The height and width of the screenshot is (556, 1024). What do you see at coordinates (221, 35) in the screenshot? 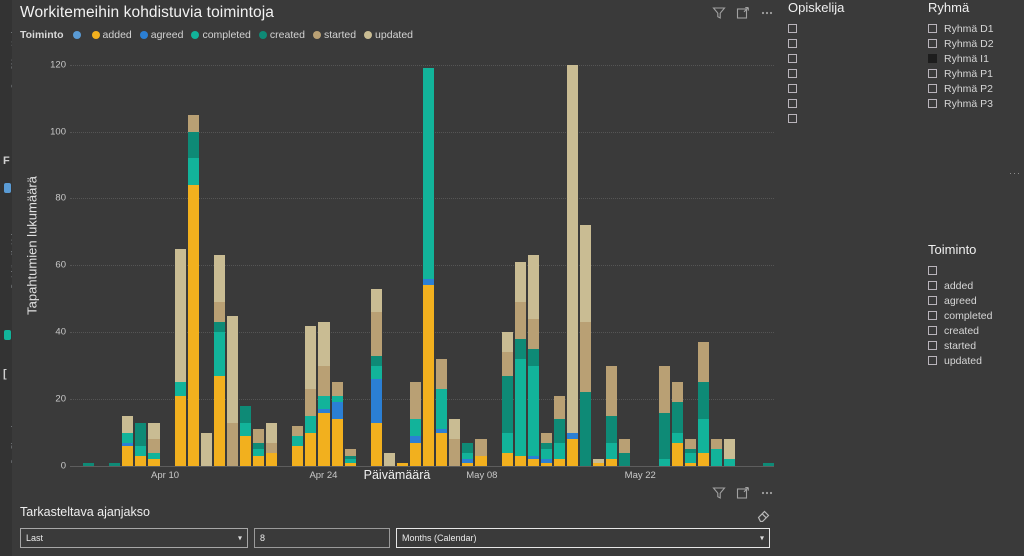
I see `legend-item-completed: completed` at bounding box center [221, 35].